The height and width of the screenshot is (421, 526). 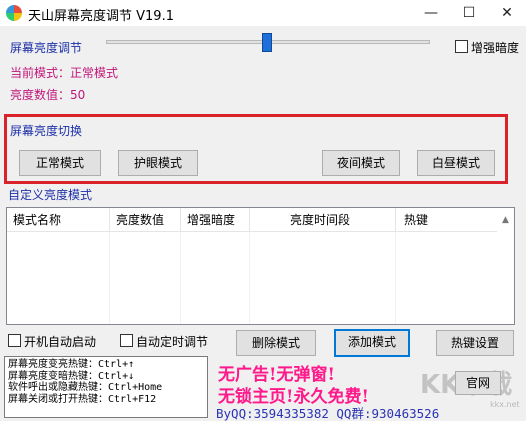 What do you see at coordinates (71, 376) in the screenshot?
I see `hotkey-line: 屏幕亮度变暗热键：Ctrl+↓` at bounding box center [71, 376].